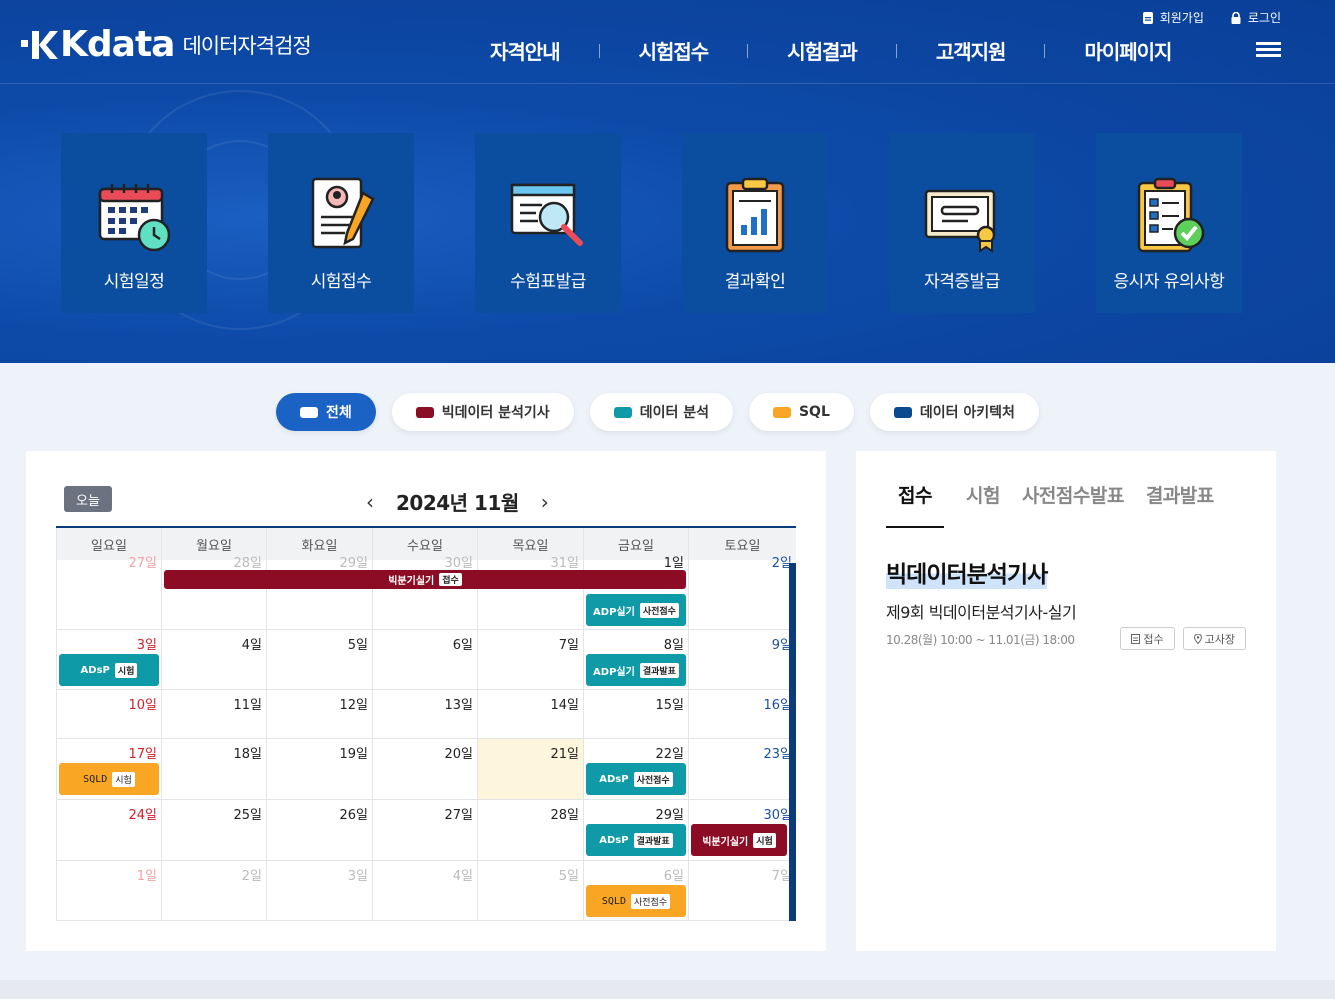 The height and width of the screenshot is (999, 1335). Describe the element at coordinates (108, 891) in the screenshot. I see `day-cell: 1일` at that location.